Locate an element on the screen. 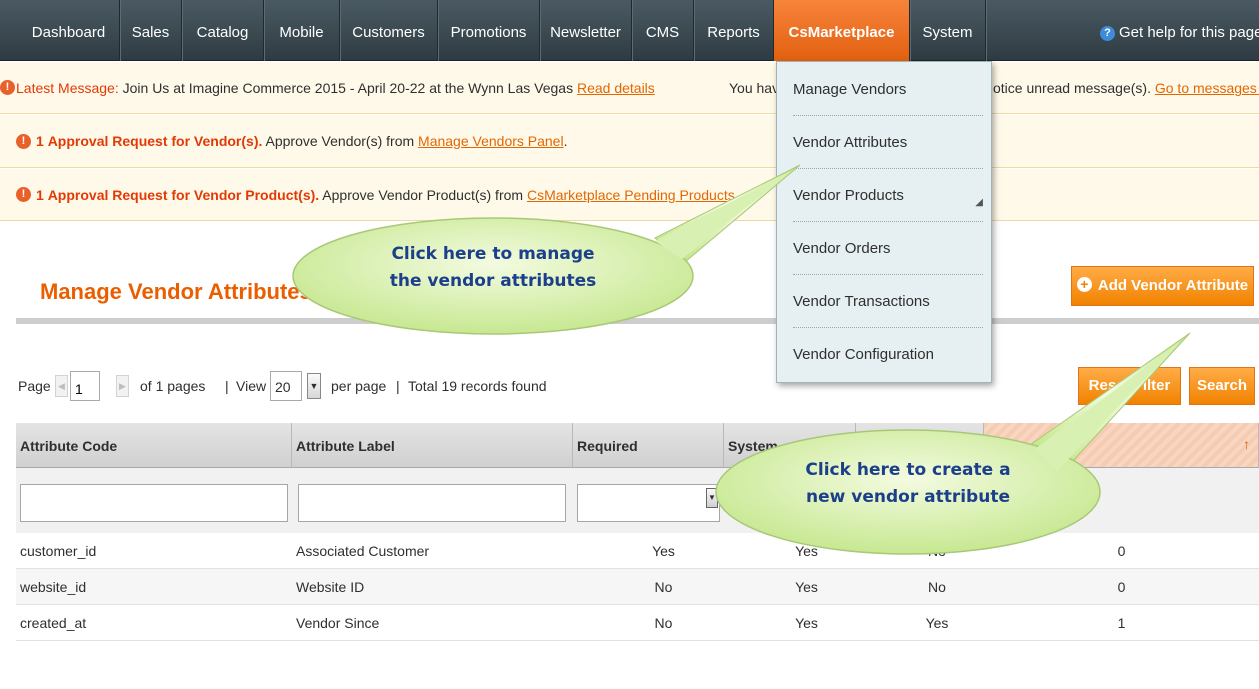 The image size is (1259, 689). table-cell: created_at is located at coordinates (53, 623).